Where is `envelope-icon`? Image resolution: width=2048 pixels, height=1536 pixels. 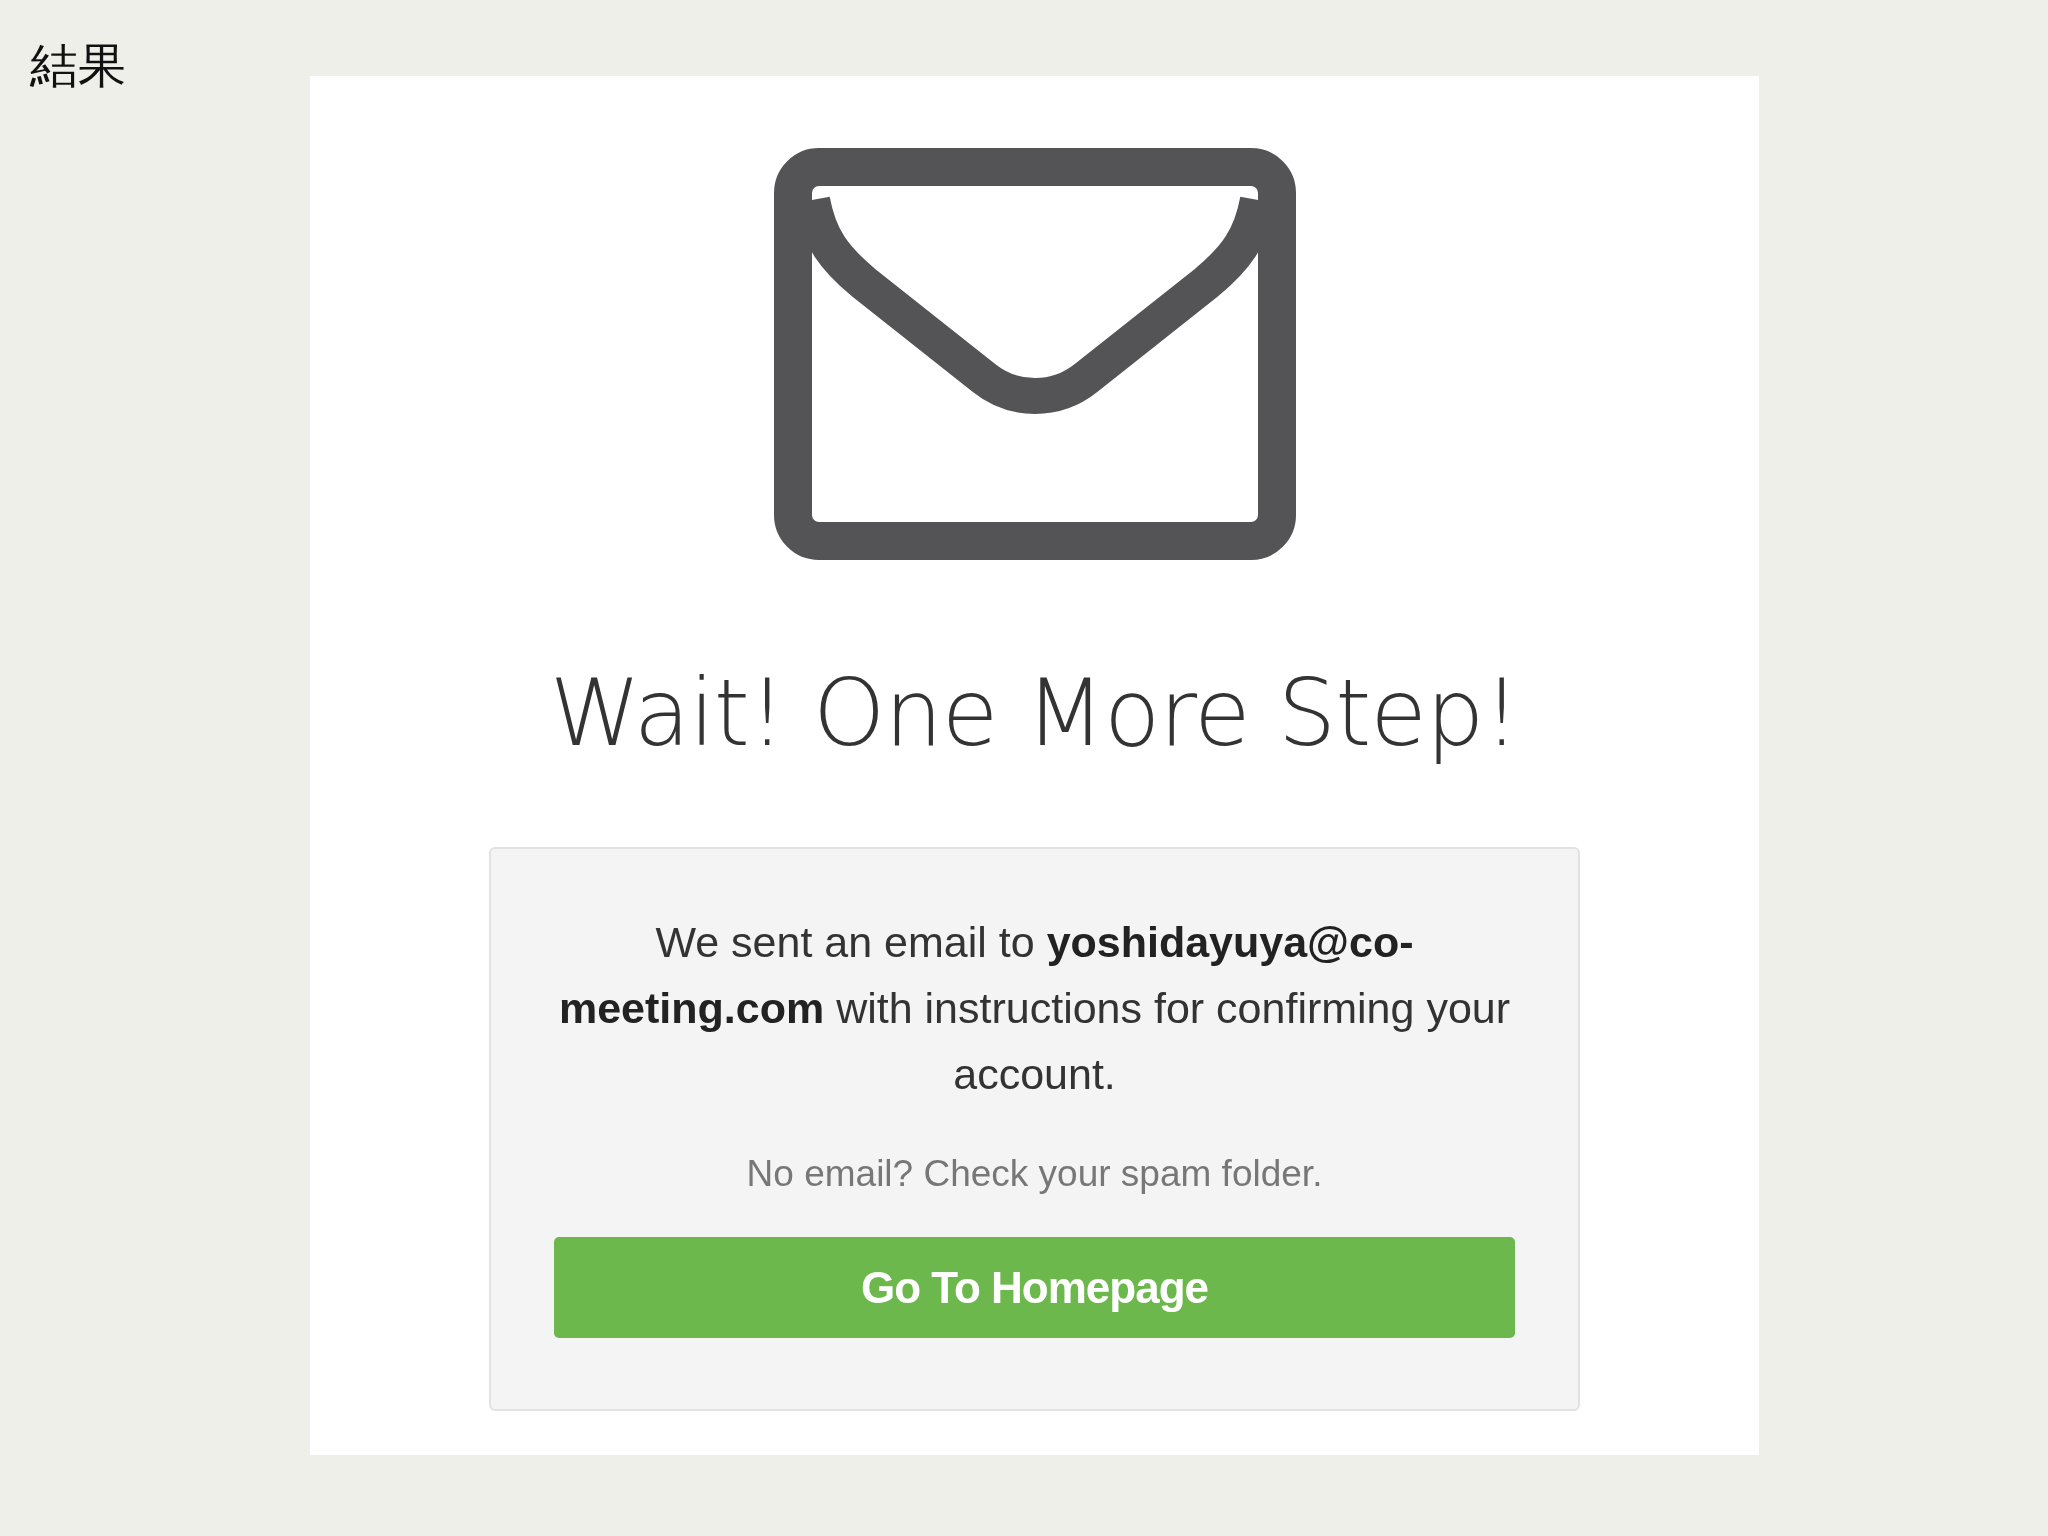
envelope-icon is located at coordinates (1034, 354).